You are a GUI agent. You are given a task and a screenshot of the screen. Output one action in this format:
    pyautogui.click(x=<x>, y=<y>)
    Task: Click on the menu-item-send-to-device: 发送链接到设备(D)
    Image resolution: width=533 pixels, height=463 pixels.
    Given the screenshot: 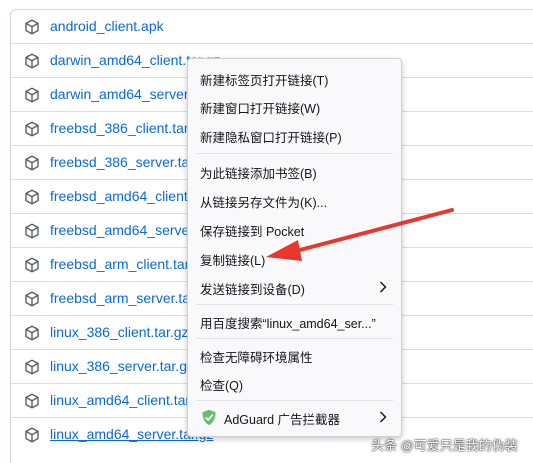 What is the action you would take?
    pyautogui.click(x=294, y=287)
    